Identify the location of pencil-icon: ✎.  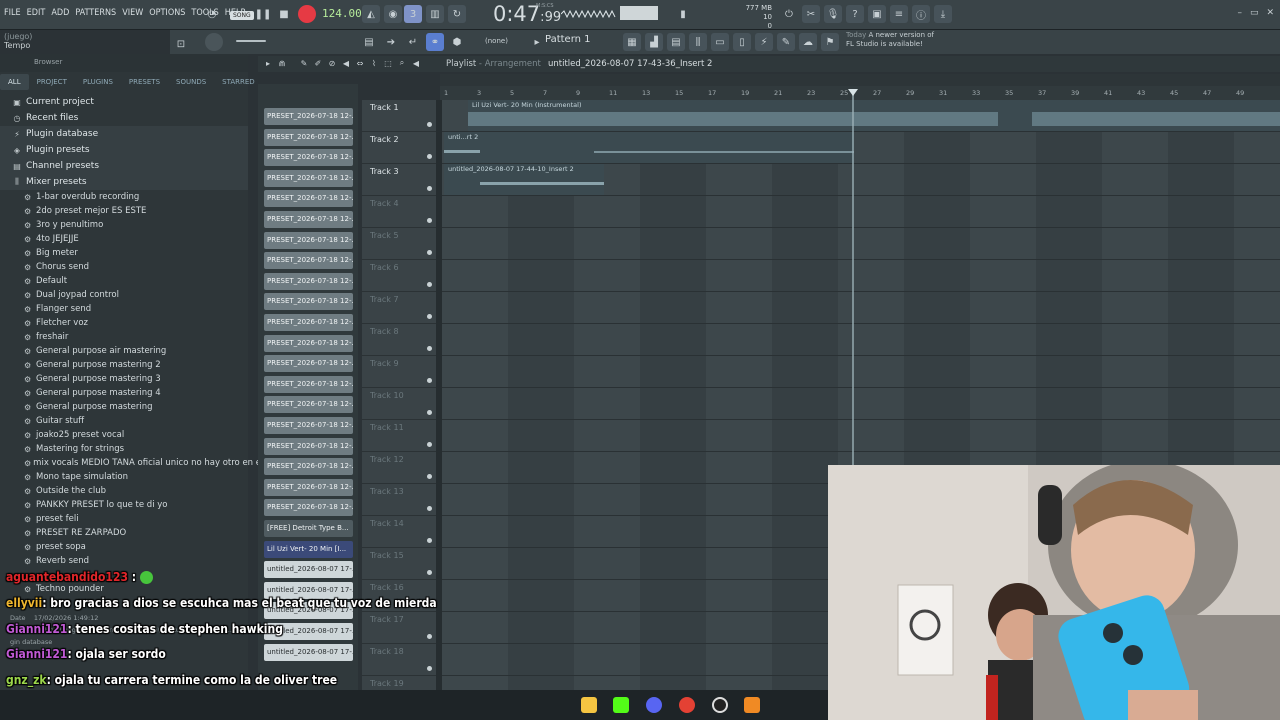
(304, 63).